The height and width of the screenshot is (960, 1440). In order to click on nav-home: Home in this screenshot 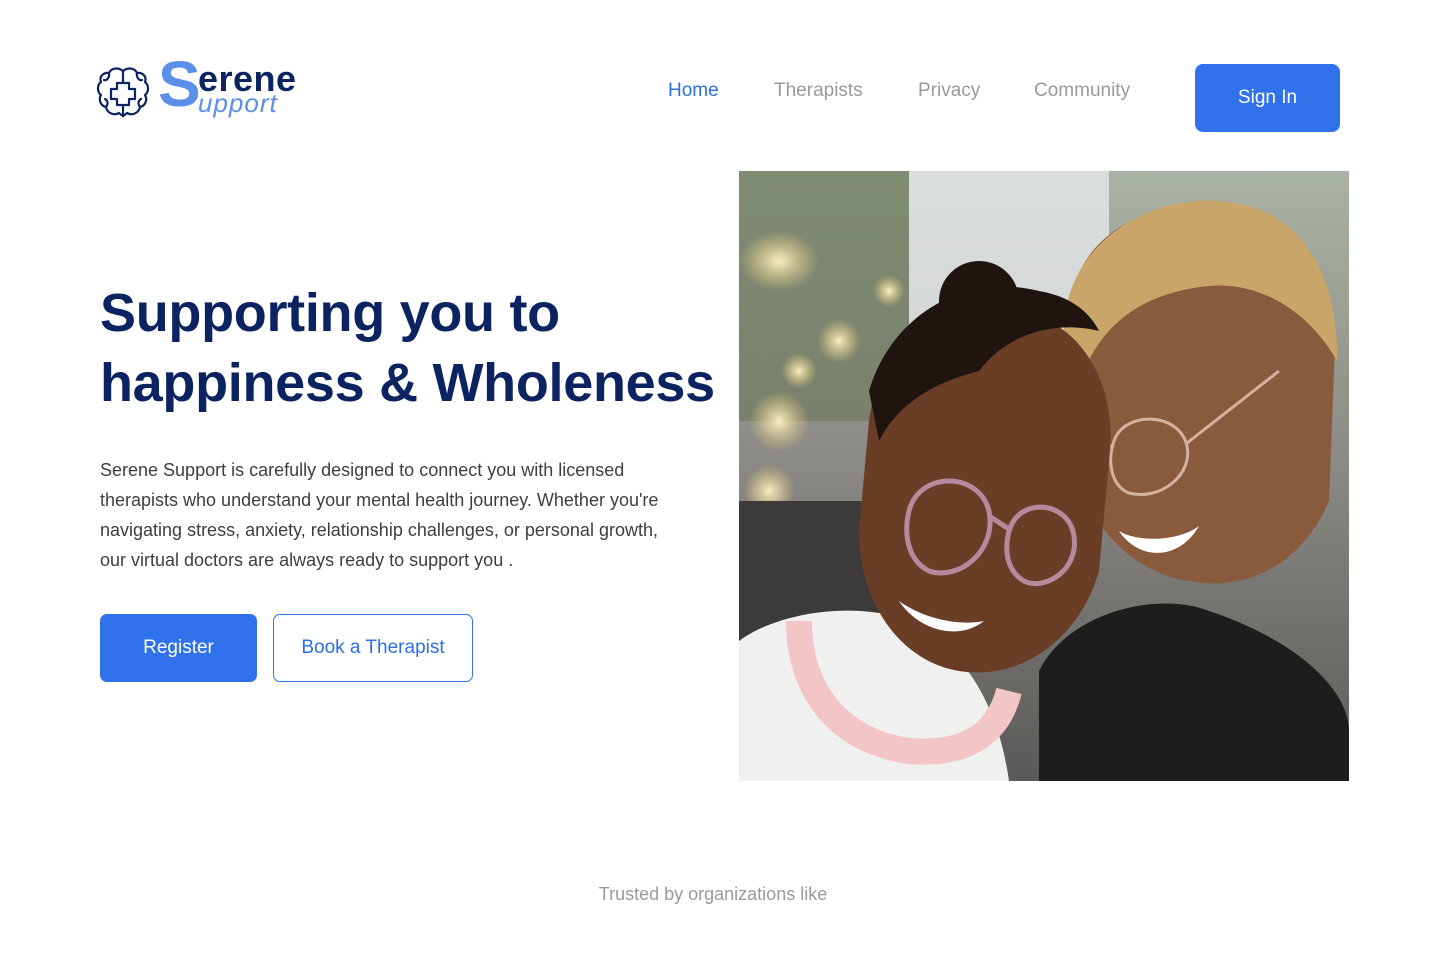, I will do `click(693, 91)`.